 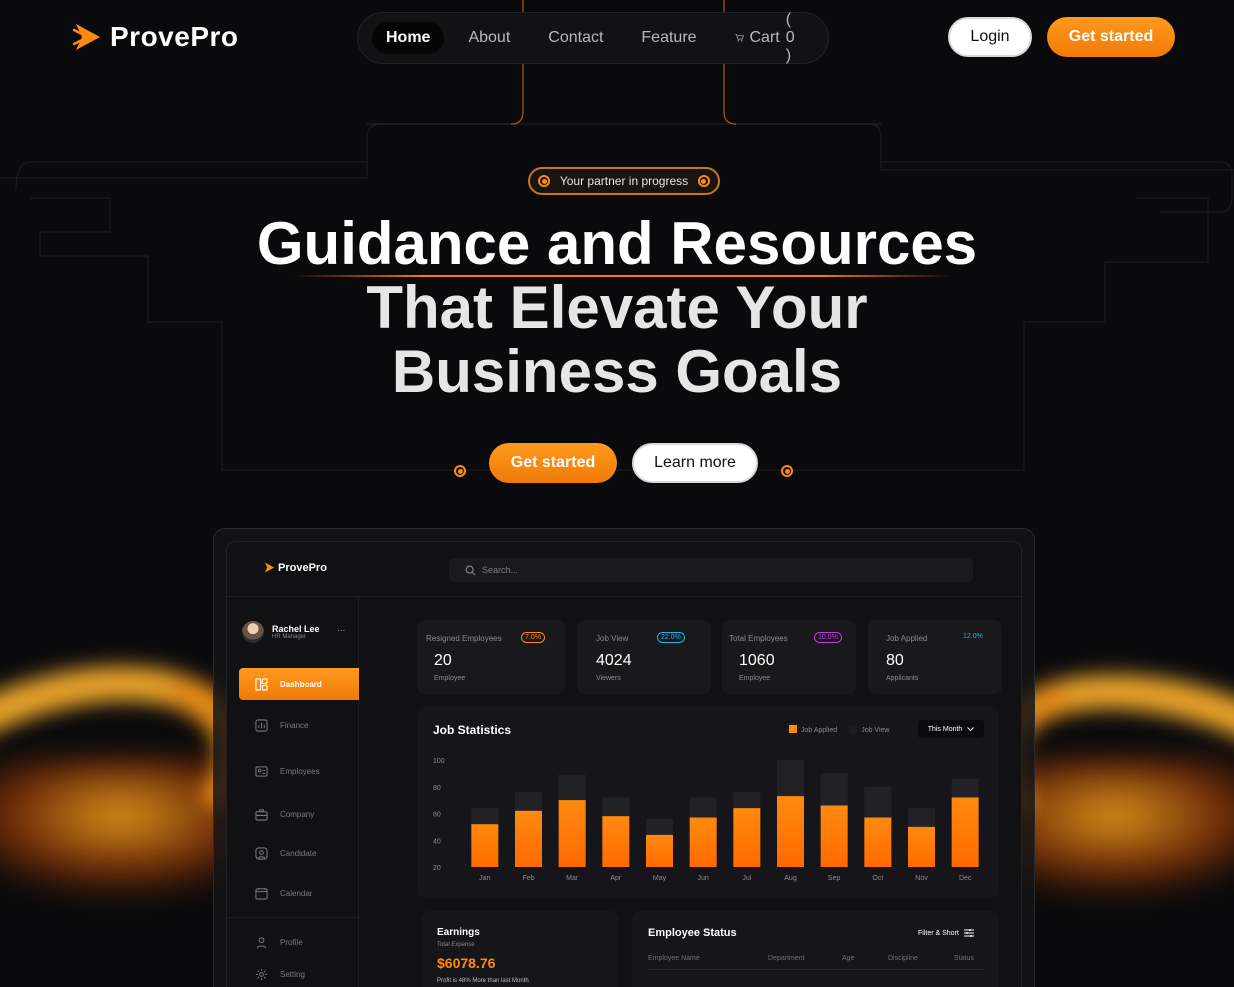 I want to click on earnings-subtitle: Total Expense, so click(x=456, y=945).